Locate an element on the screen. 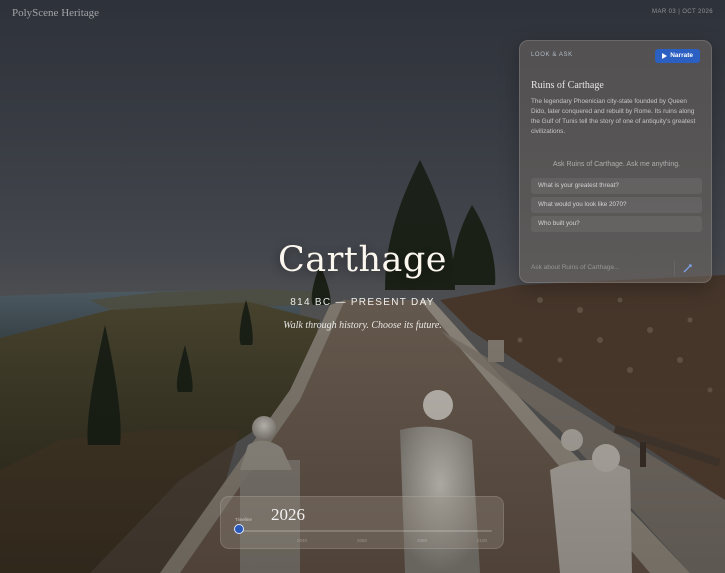  timeline-panel: Timeline 2026 2040 2060 2080 2100 is located at coordinates (362, 522).